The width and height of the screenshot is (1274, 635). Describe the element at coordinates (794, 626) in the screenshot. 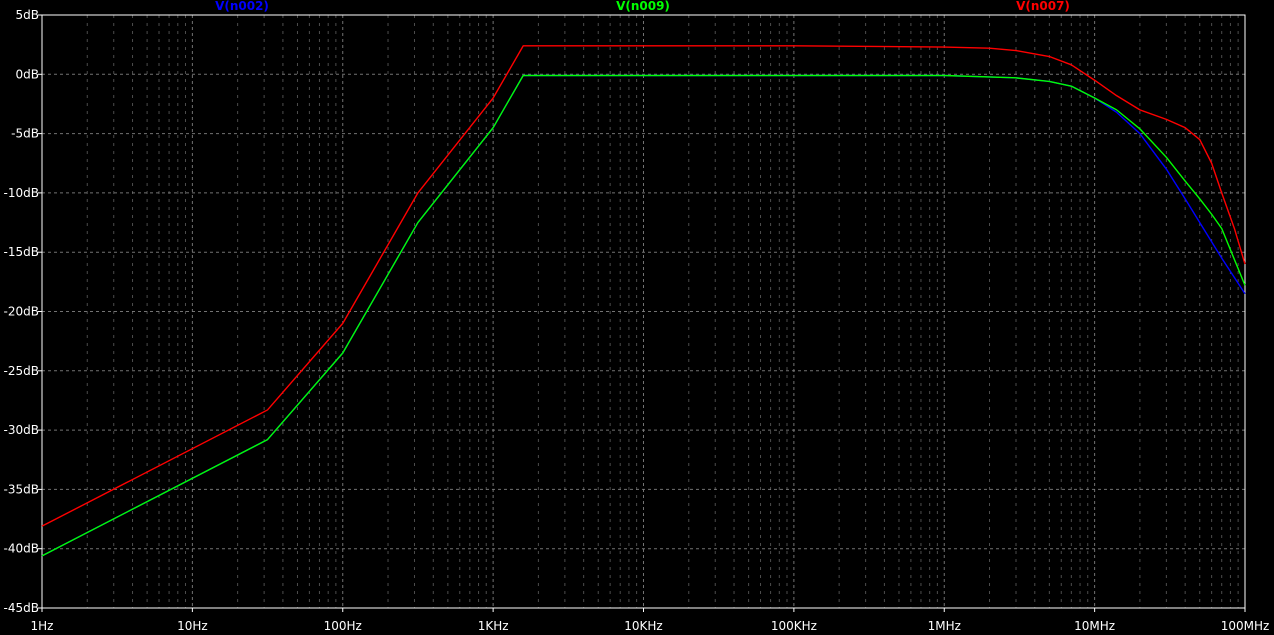

I see `x-tick-label: 100KHz` at that location.